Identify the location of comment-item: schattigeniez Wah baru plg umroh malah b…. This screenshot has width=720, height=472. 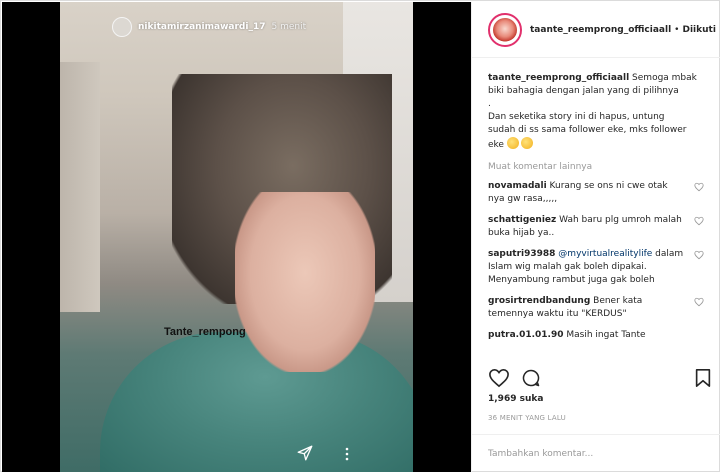
(596, 227).